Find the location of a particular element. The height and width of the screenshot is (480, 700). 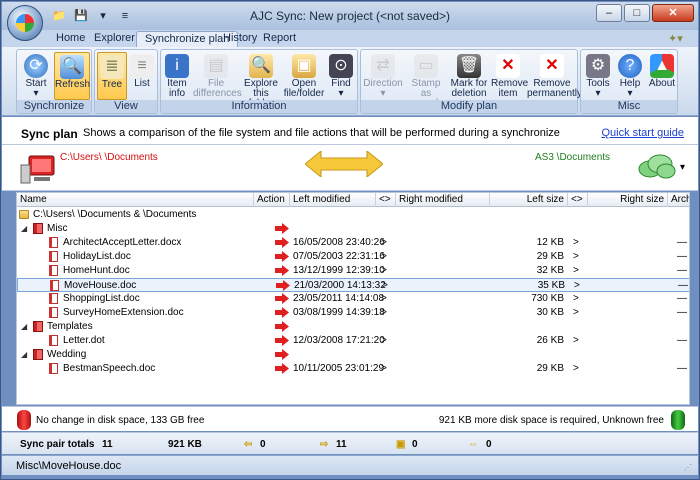

tab-explorer: Explorer is located at coordinates (114, 39).